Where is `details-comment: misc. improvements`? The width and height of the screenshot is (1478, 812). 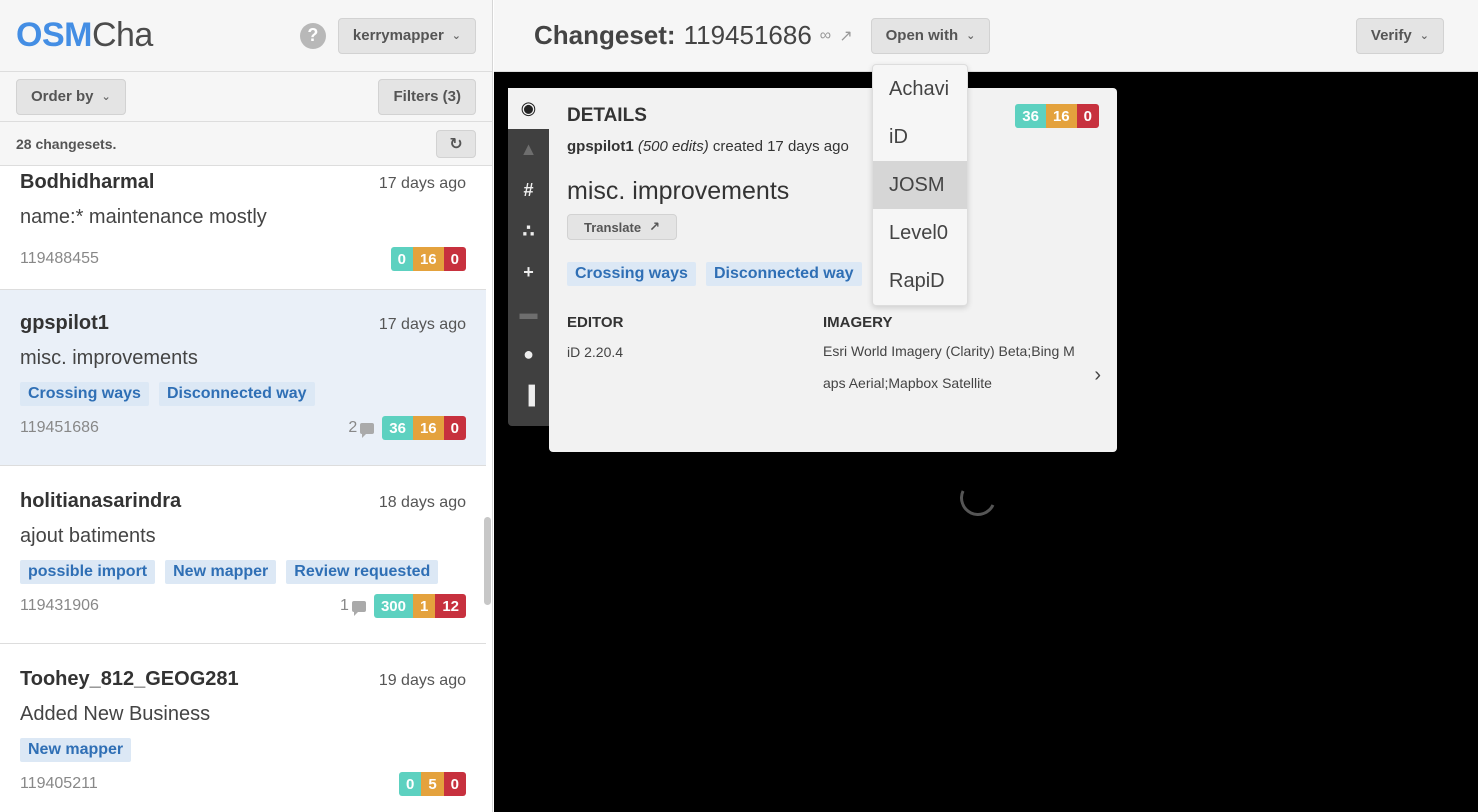 details-comment: misc. improvements is located at coordinates (678, 191).